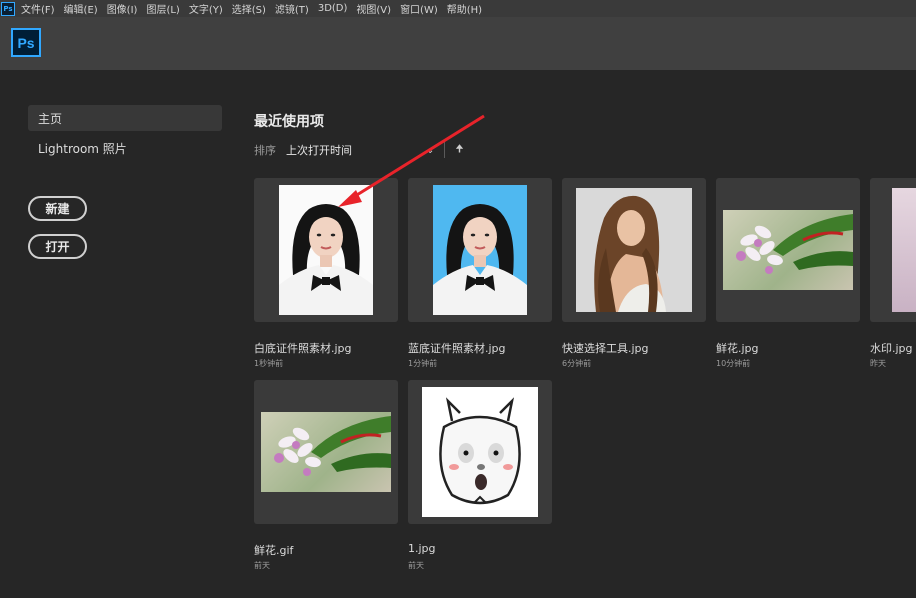 The width and height of the screenshot is (916, 598). What do you see at coordinates (269, 363) in the screenshot?
I see `file-time: 1秒钟前` at bounding box center [269, 363].